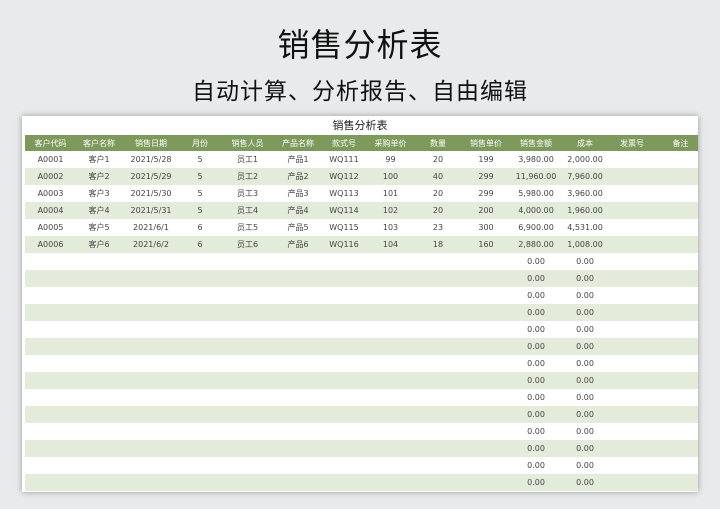  Describe the element at coordinates (50, 143) in the screenshot. I see `column-header: 客户代码` at that location.